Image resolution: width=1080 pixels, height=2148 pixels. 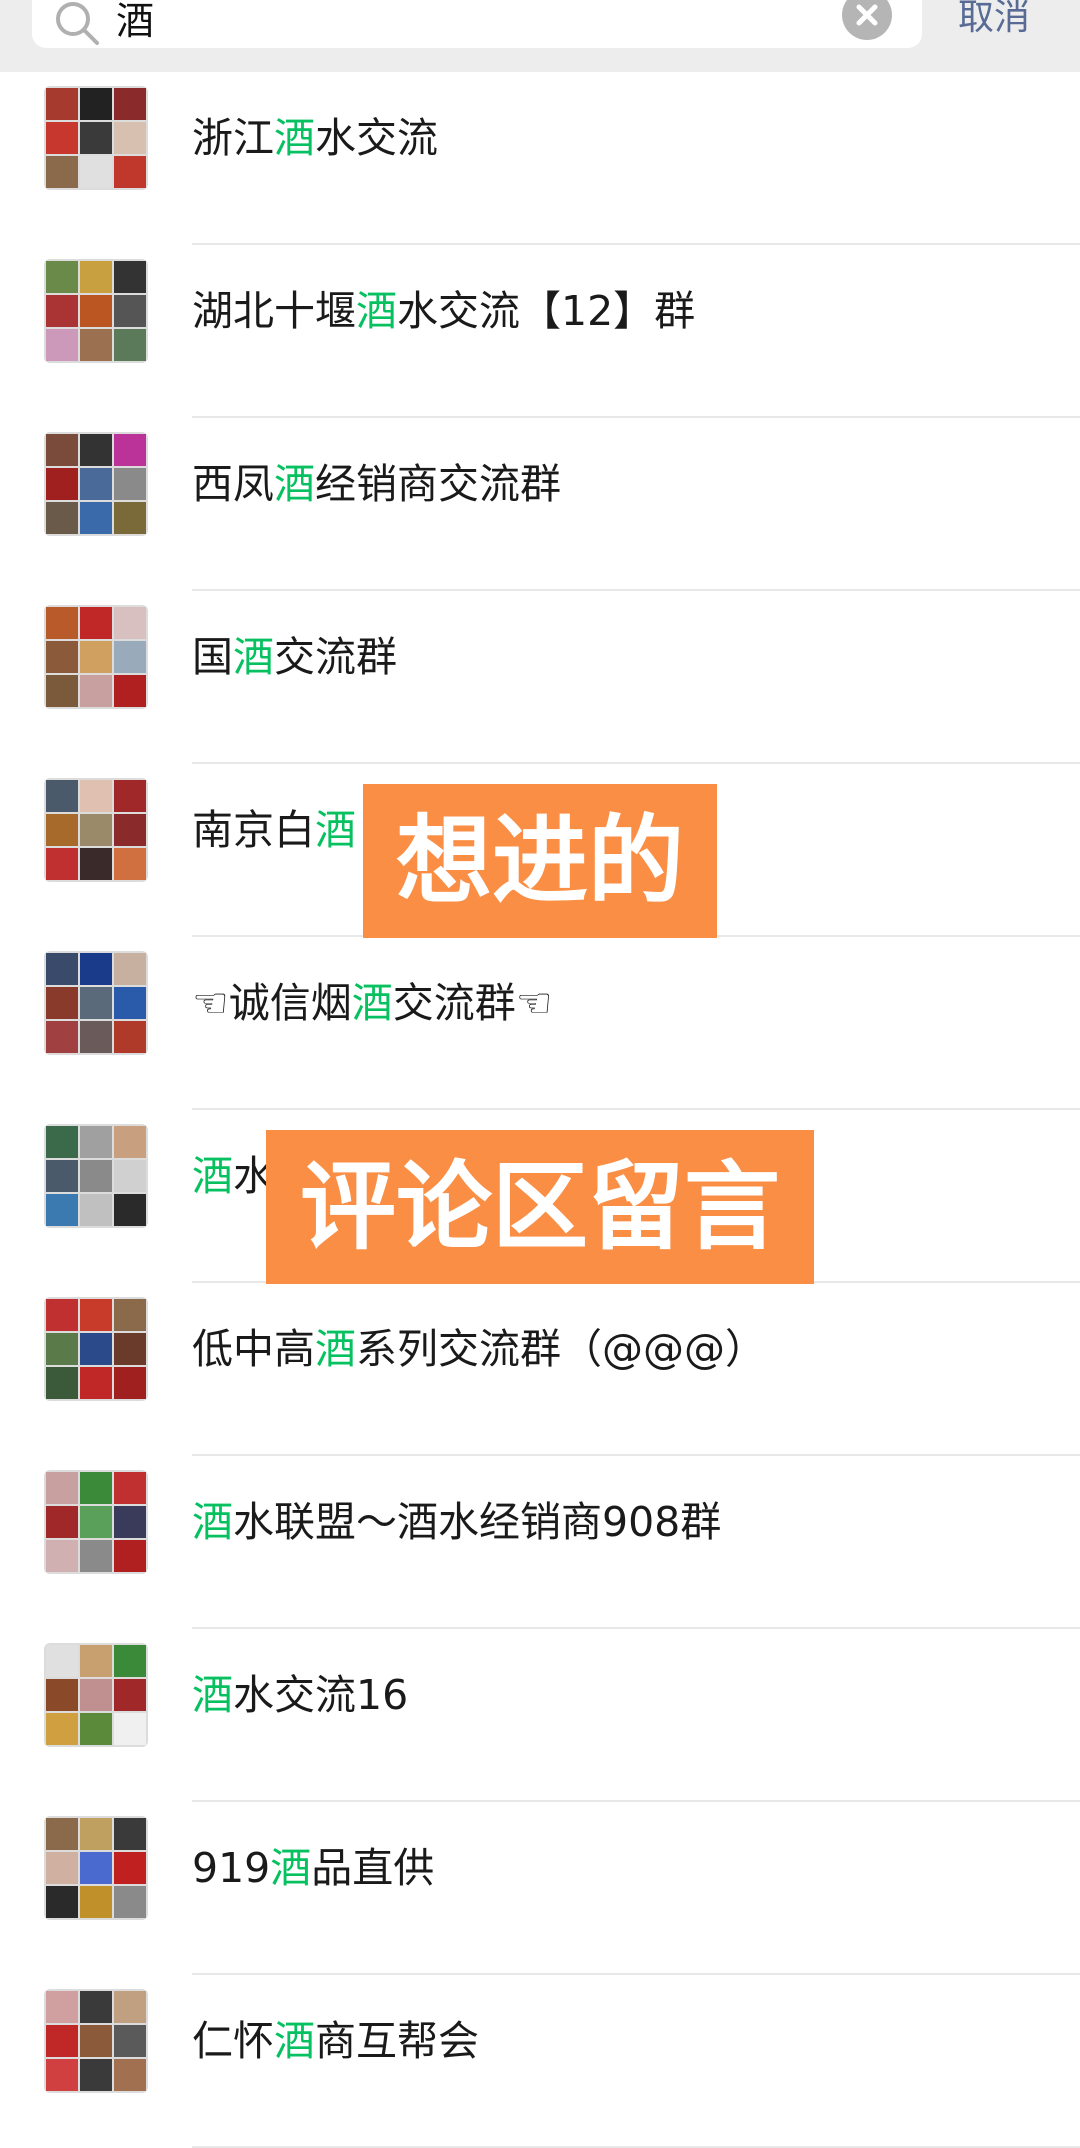 I want to click on group-name: 酒水交流16, so click(x=300, y=1695).